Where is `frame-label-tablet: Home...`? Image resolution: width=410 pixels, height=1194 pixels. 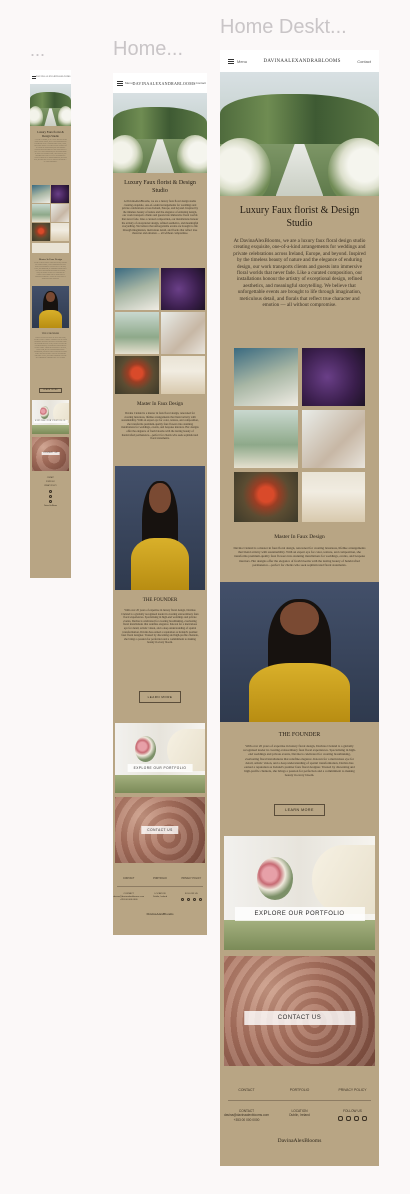
frame-label-tablet: Home... is located at coordinates (148, 49).